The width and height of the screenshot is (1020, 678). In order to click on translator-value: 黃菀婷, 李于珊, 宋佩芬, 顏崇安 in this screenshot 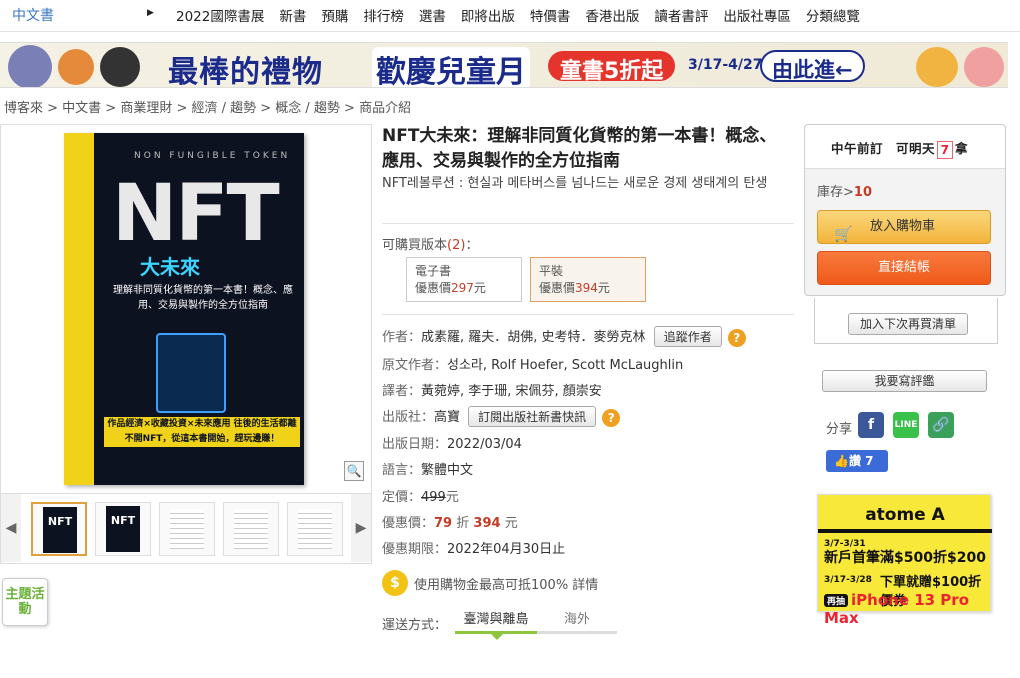, I will do `click(511, 391)`.